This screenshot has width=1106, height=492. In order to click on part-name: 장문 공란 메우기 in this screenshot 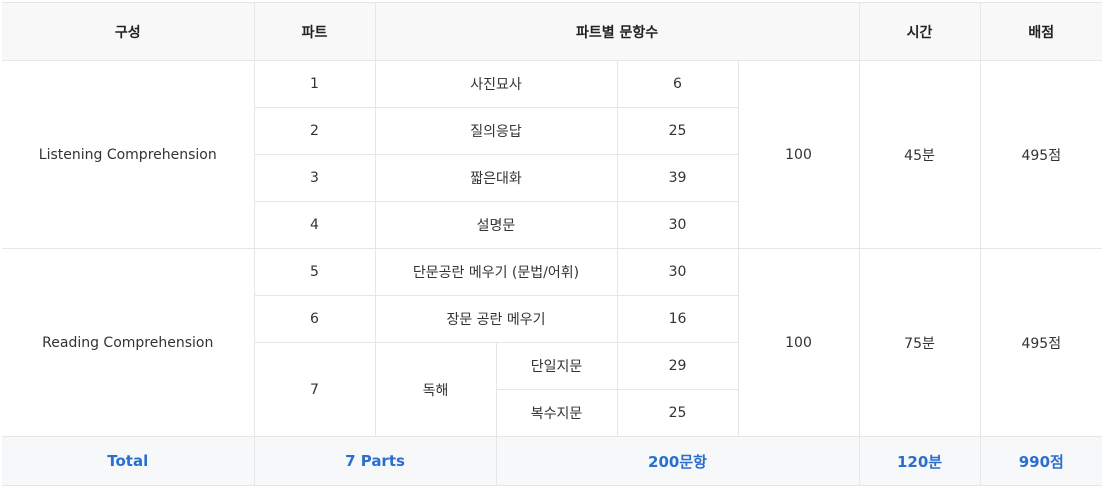, I will do `click(496, 319)`.